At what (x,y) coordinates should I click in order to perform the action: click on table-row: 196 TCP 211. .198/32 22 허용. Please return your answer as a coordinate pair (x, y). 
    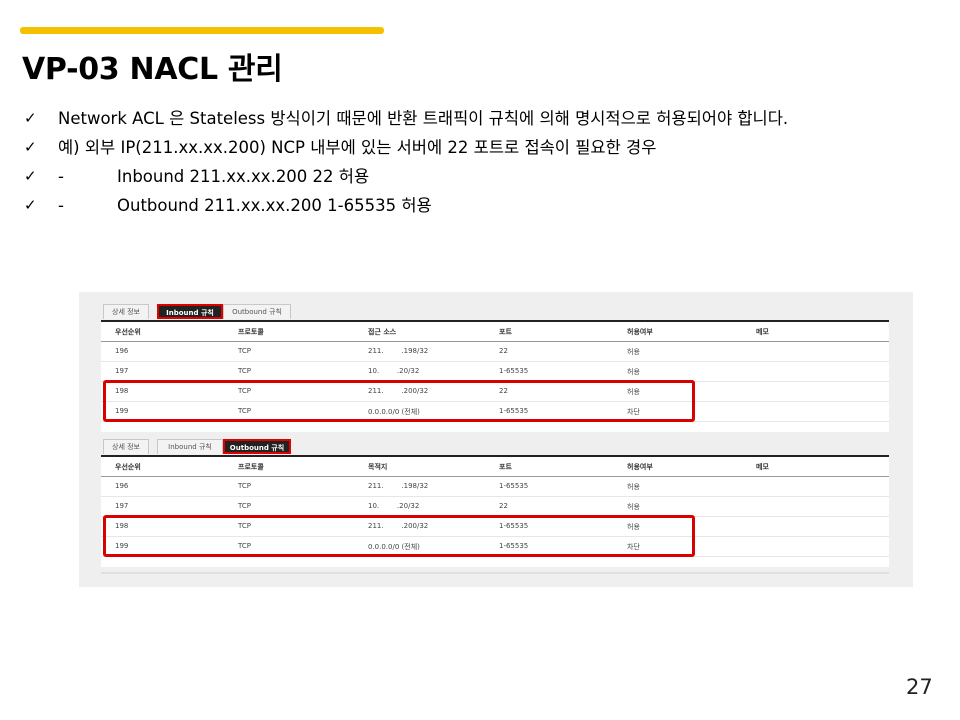
    Looking at the image, I should click on (495, 352).